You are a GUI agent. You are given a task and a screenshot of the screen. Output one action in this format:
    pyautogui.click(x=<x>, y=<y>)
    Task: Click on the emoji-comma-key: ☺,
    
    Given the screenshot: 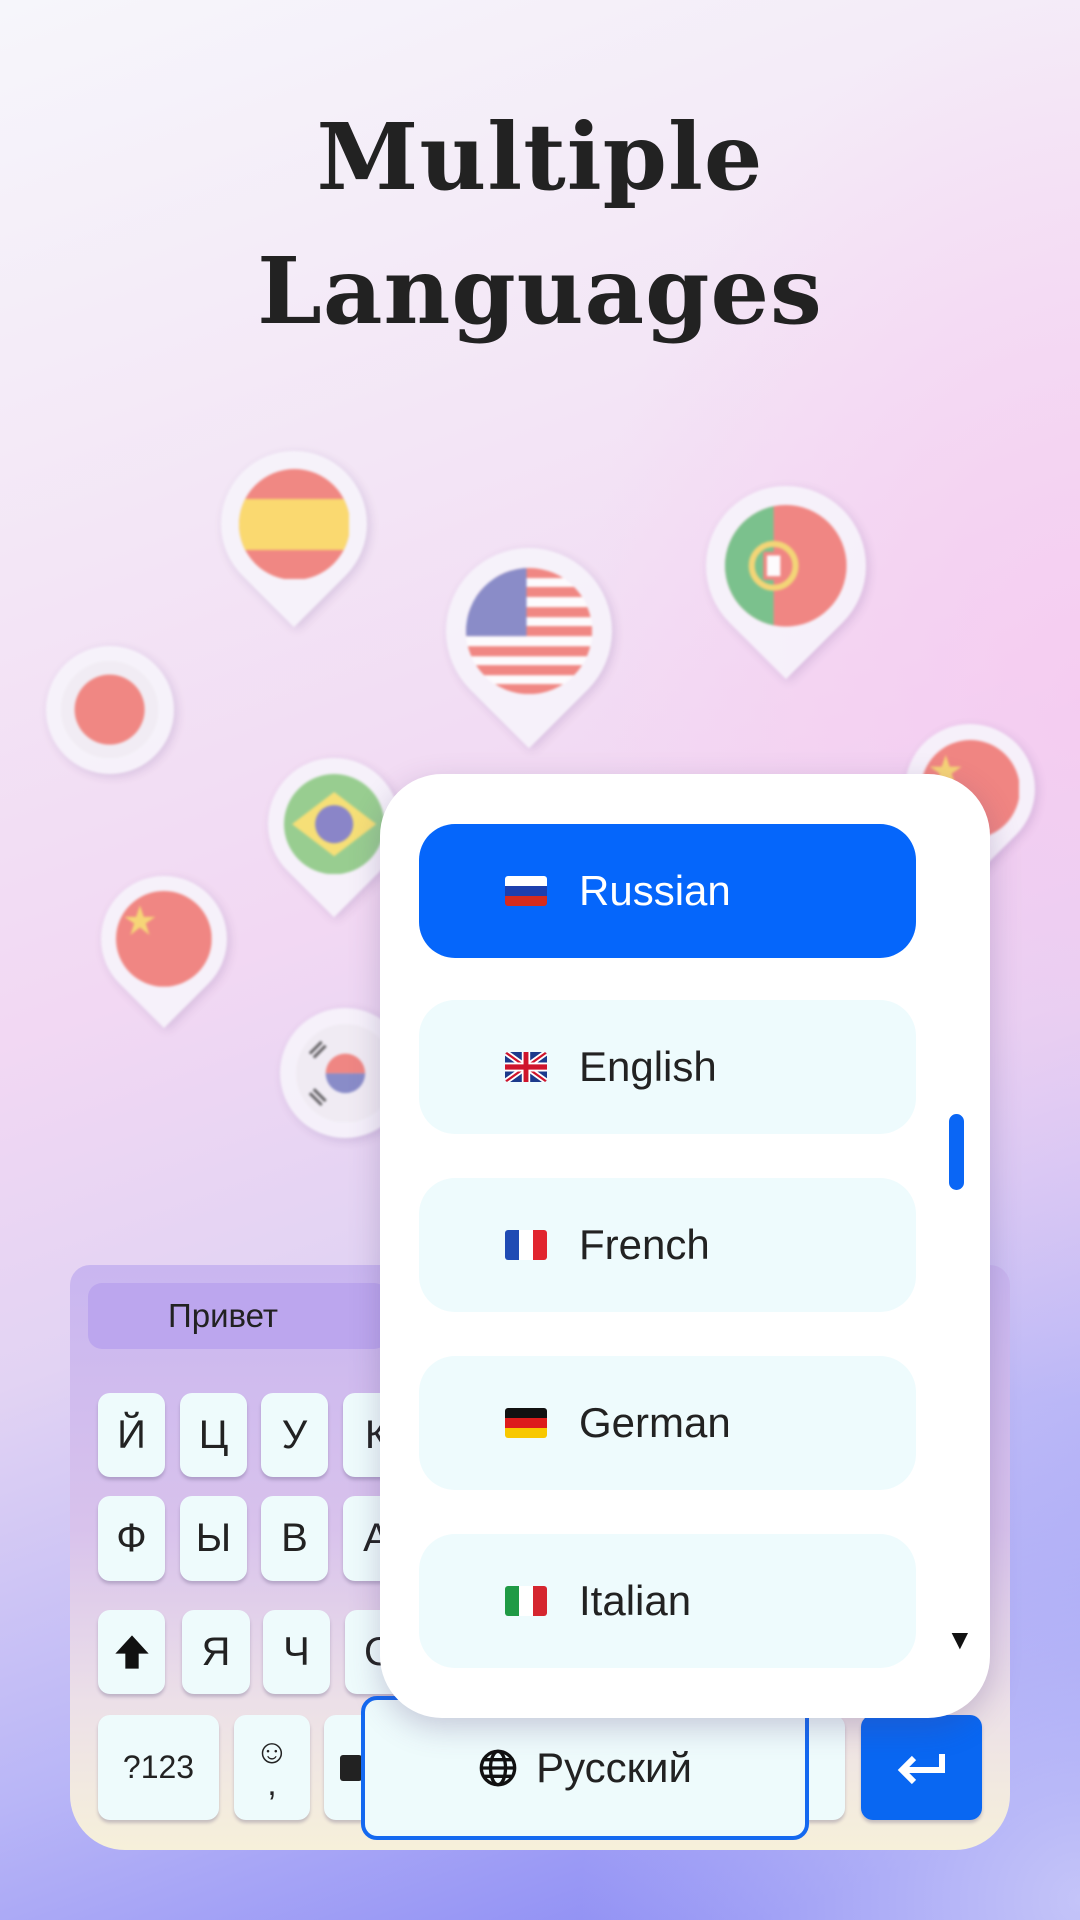 What is the action you would take?
    pyautogui.click(x=272, y=1767)
    